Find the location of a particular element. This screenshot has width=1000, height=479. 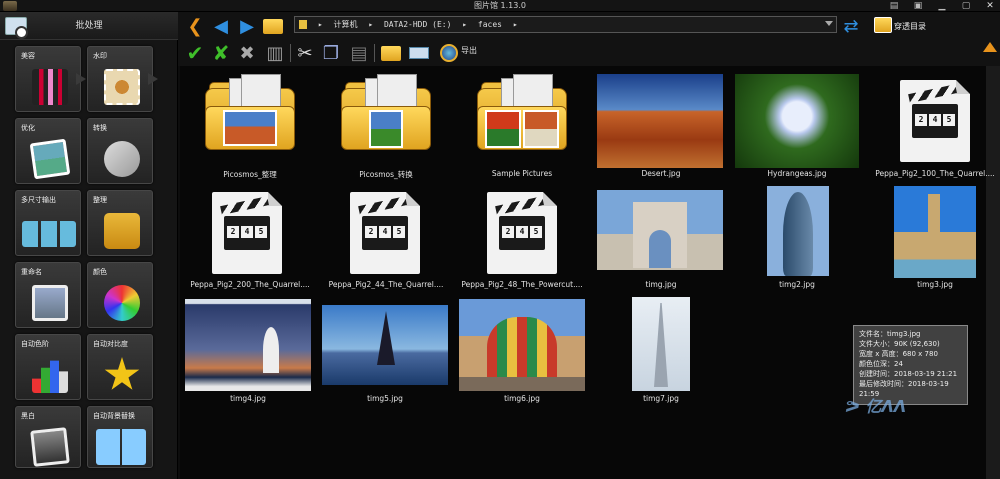

tile-optimize: 优化 is located at coordinates (48, 151).